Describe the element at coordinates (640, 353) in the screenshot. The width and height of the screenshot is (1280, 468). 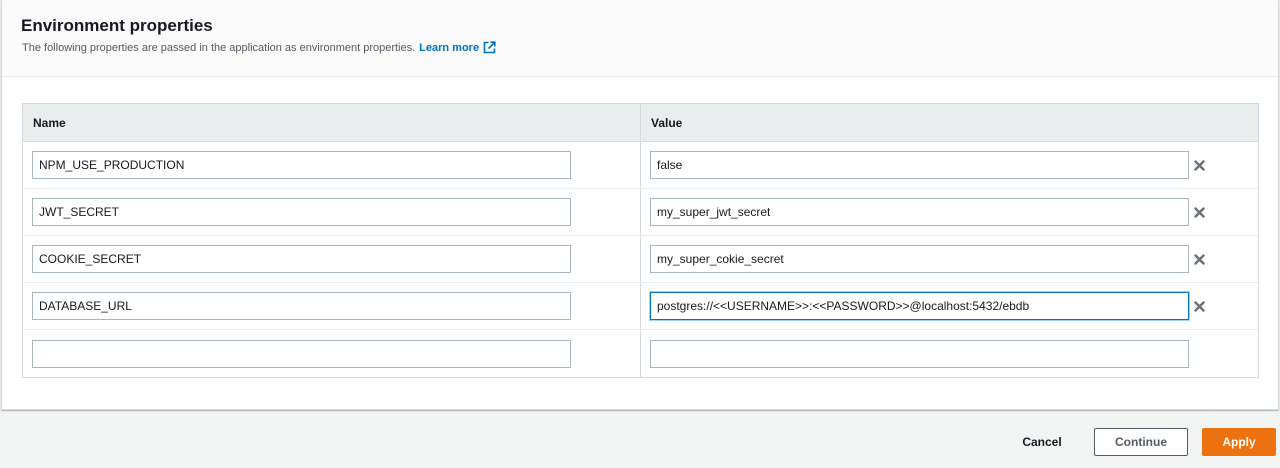
I see `table-row-new` at that location.